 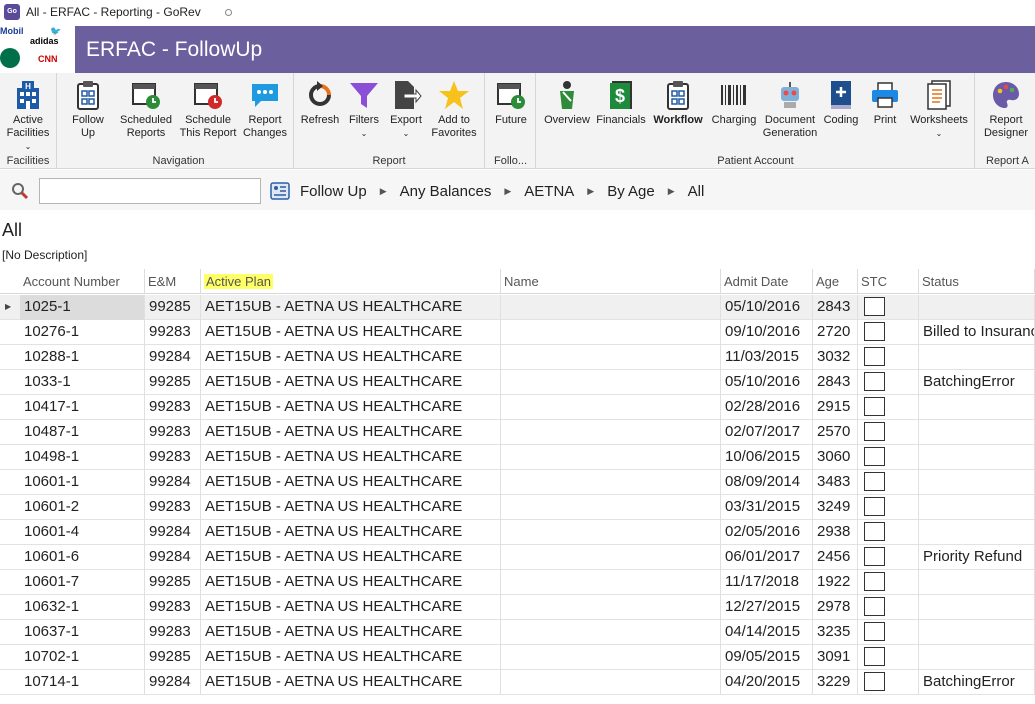 What do you see at coordinates (621, 95) in the screenshot?
I see `dollar-doc-icon: $` at bounding box center [621, 95].